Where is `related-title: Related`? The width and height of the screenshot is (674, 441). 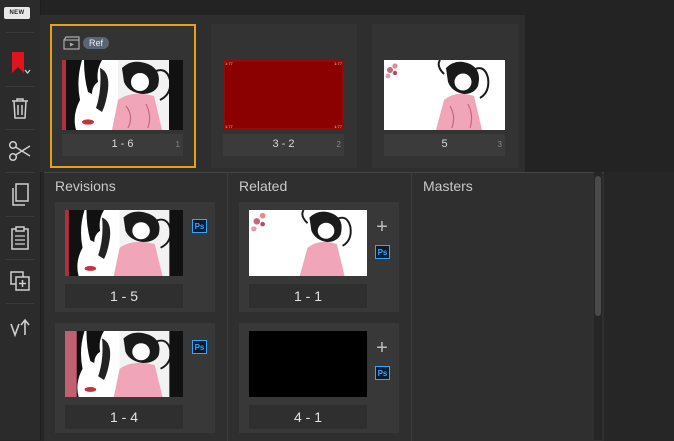 related-title: Related is located at coordinates (263, 186).